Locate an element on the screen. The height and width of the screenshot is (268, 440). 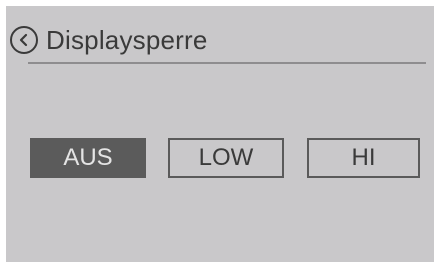
header: Displaysperre is located at coordinates (109, 40).